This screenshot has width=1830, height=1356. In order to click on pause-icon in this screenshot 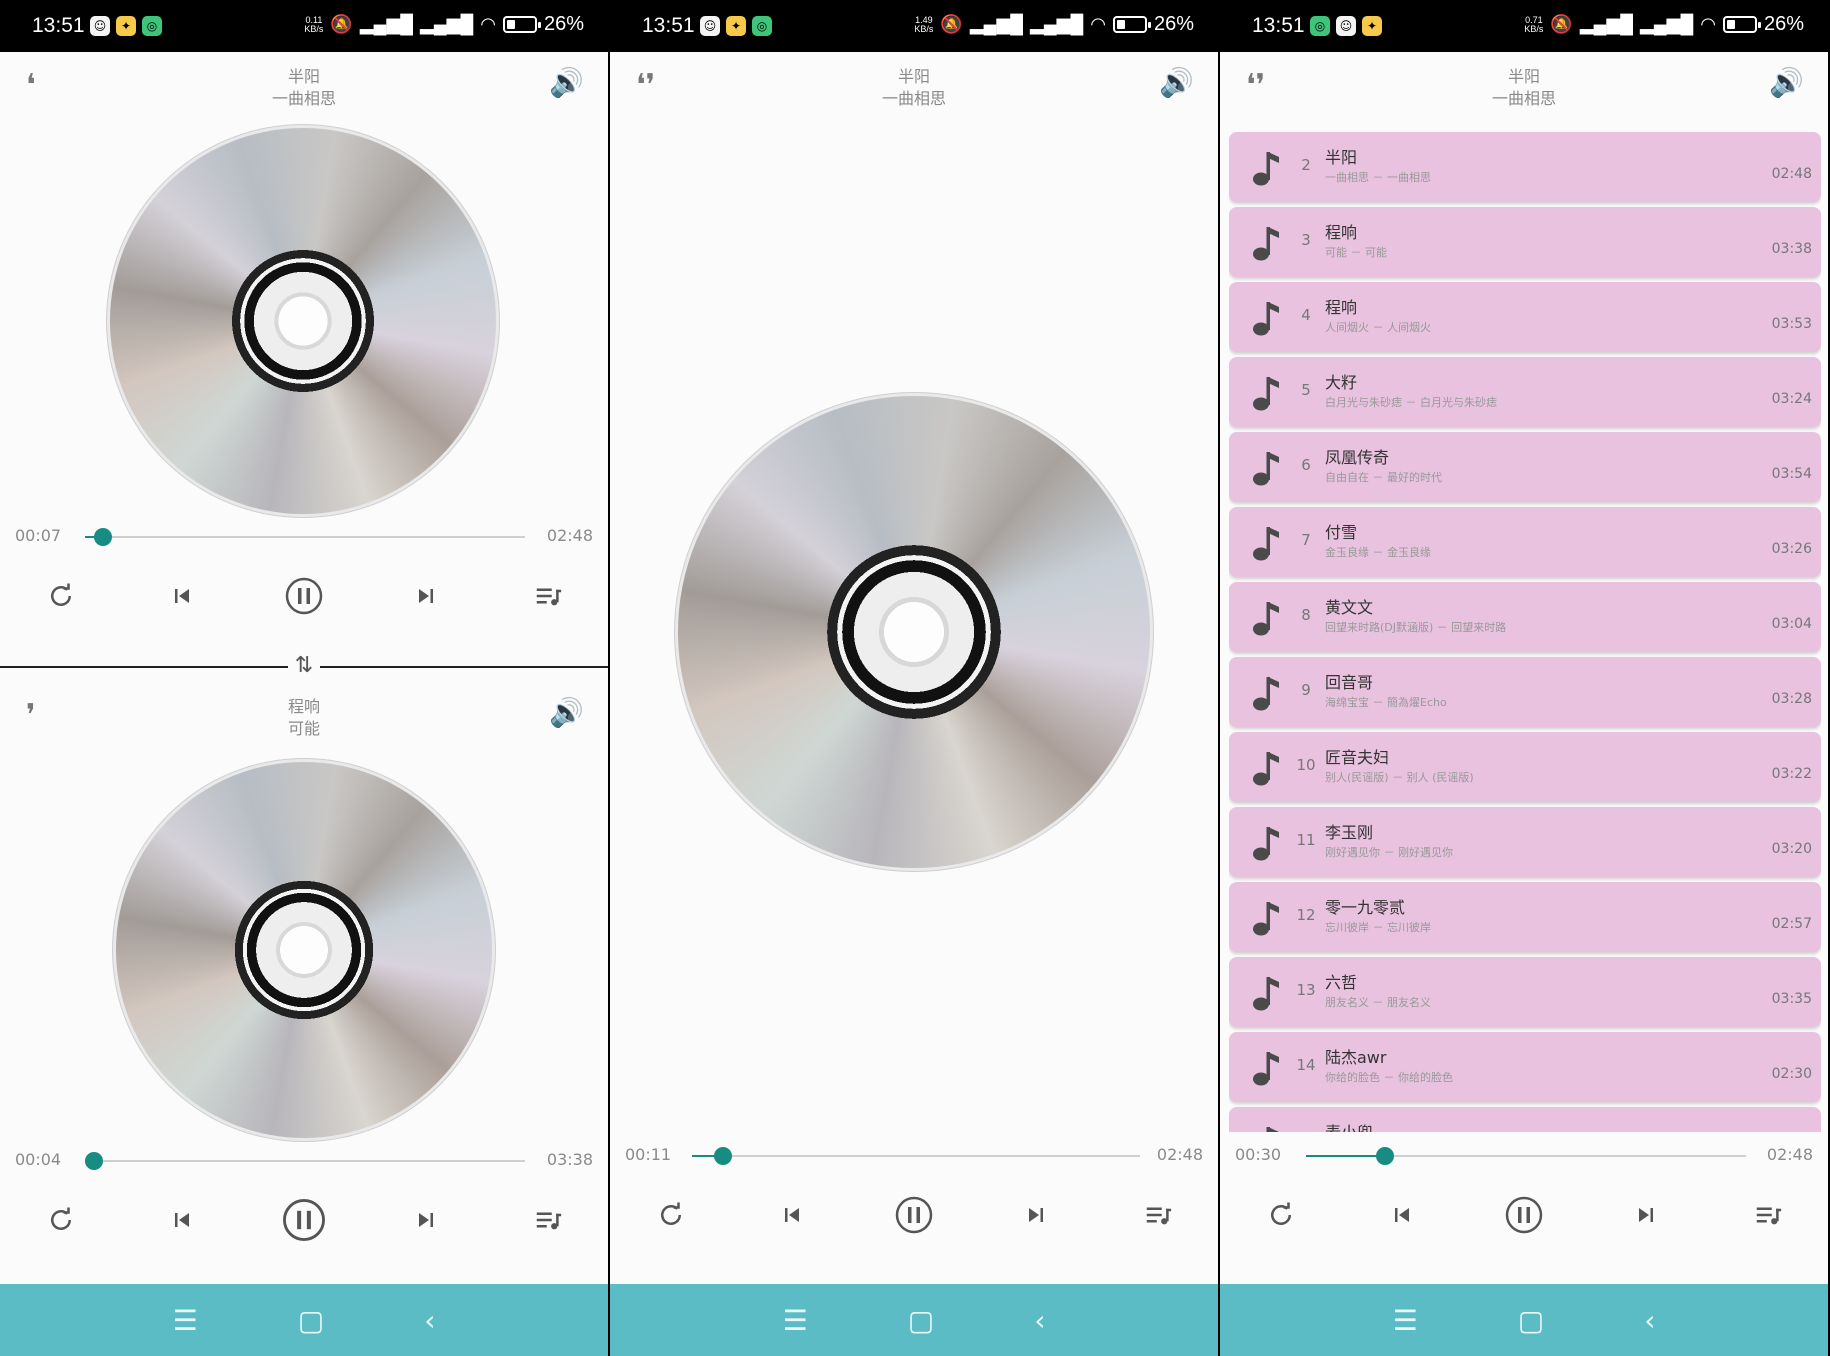, I will do `click(1524, 1215)`.